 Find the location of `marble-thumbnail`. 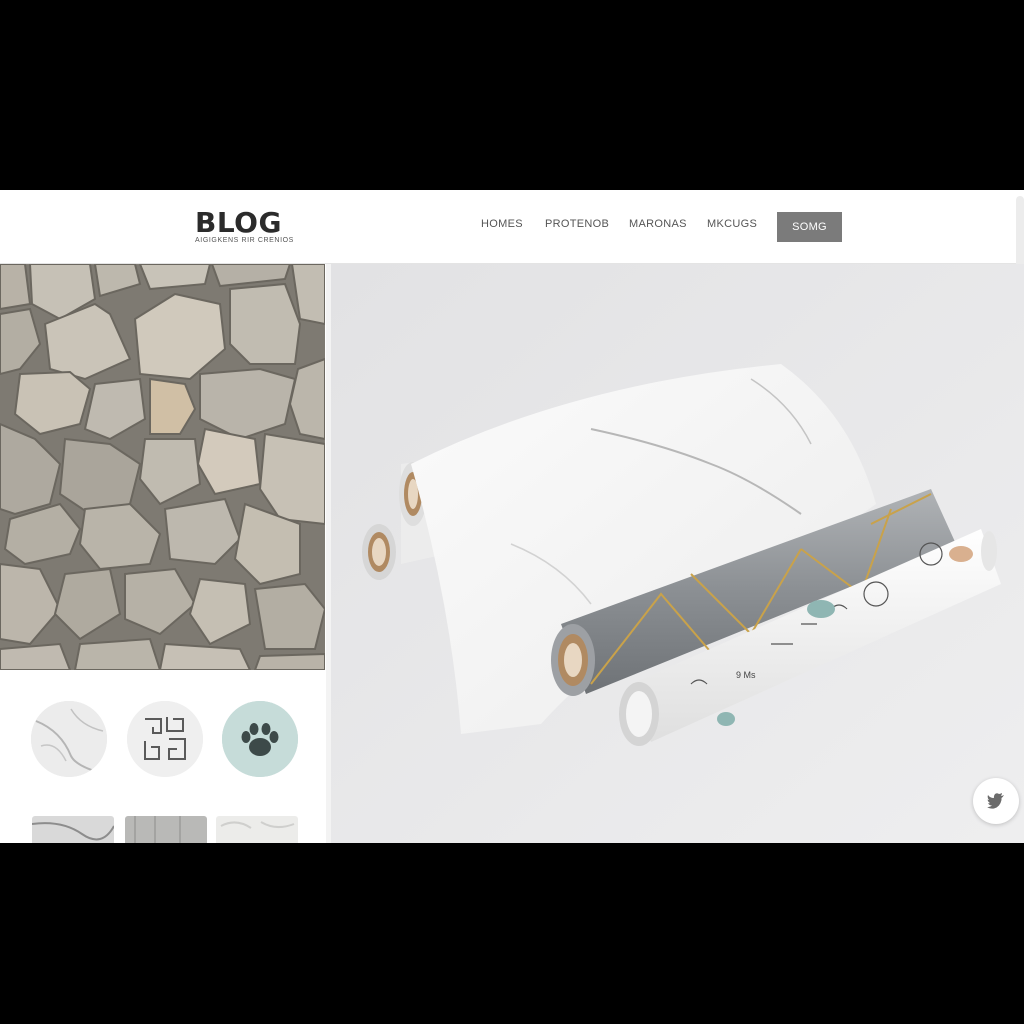

marble-thumbnail is located at coordinates (73, 829).